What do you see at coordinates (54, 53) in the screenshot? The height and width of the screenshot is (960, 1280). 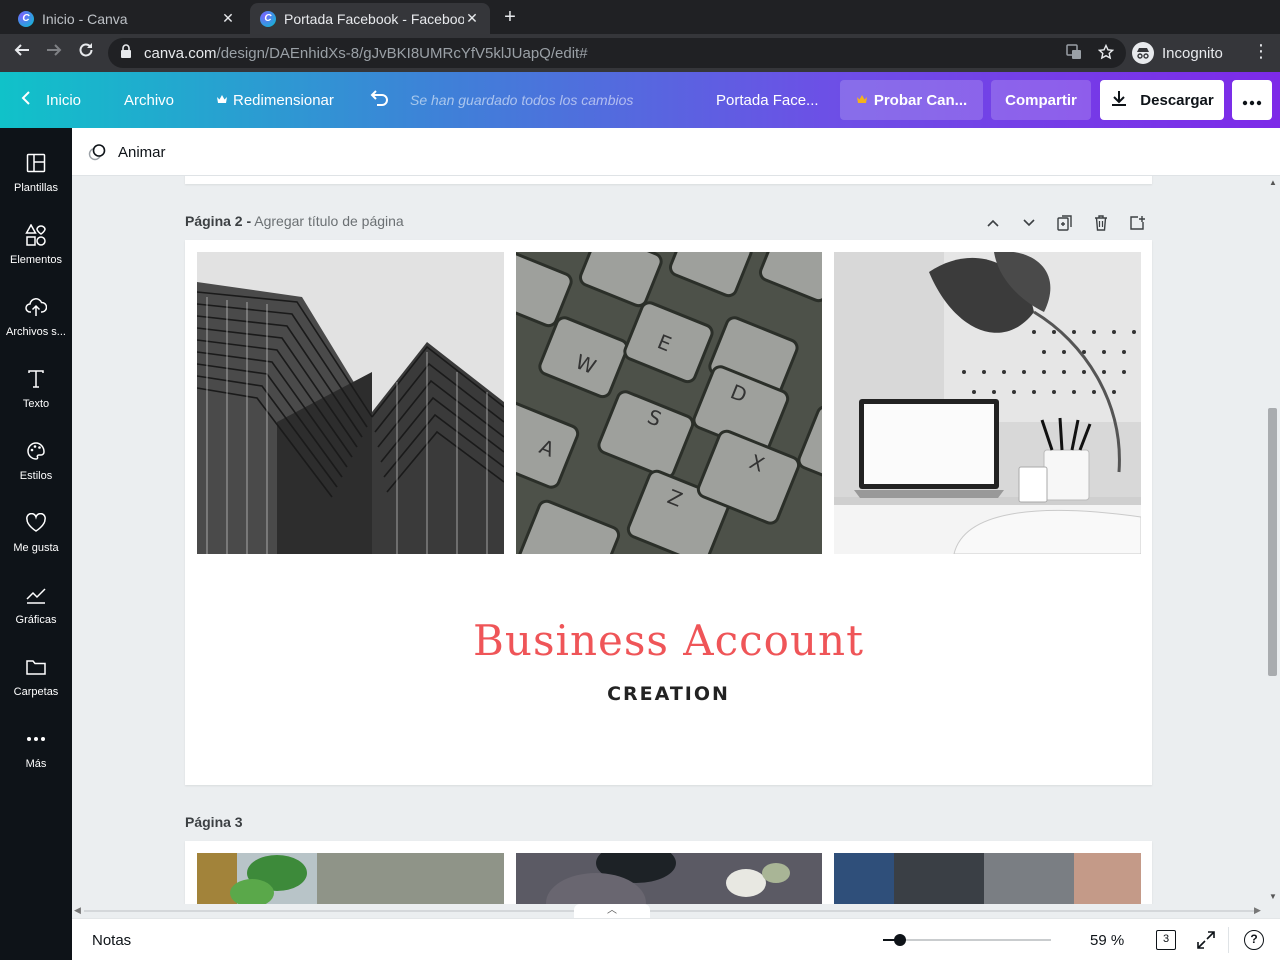 I see `forward-icon` at bounding box center [54, 53].